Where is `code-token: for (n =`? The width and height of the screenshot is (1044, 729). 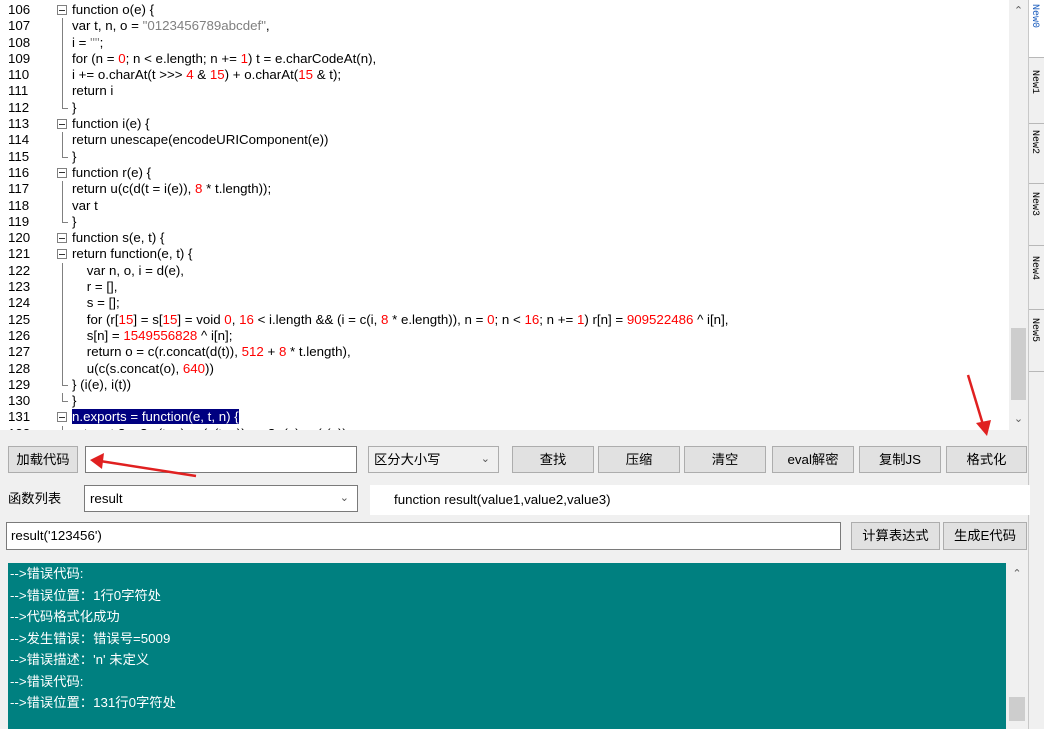 code-token: for (n = is located at coordinates (95, 58).